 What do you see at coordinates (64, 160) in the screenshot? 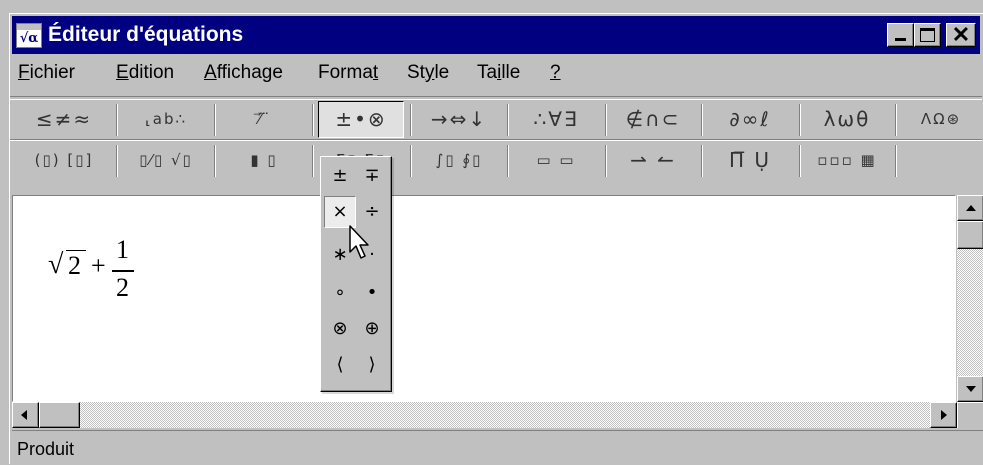
I see `palette-fence-templates: (▯) [▯]` at bounding box center [64, 160].